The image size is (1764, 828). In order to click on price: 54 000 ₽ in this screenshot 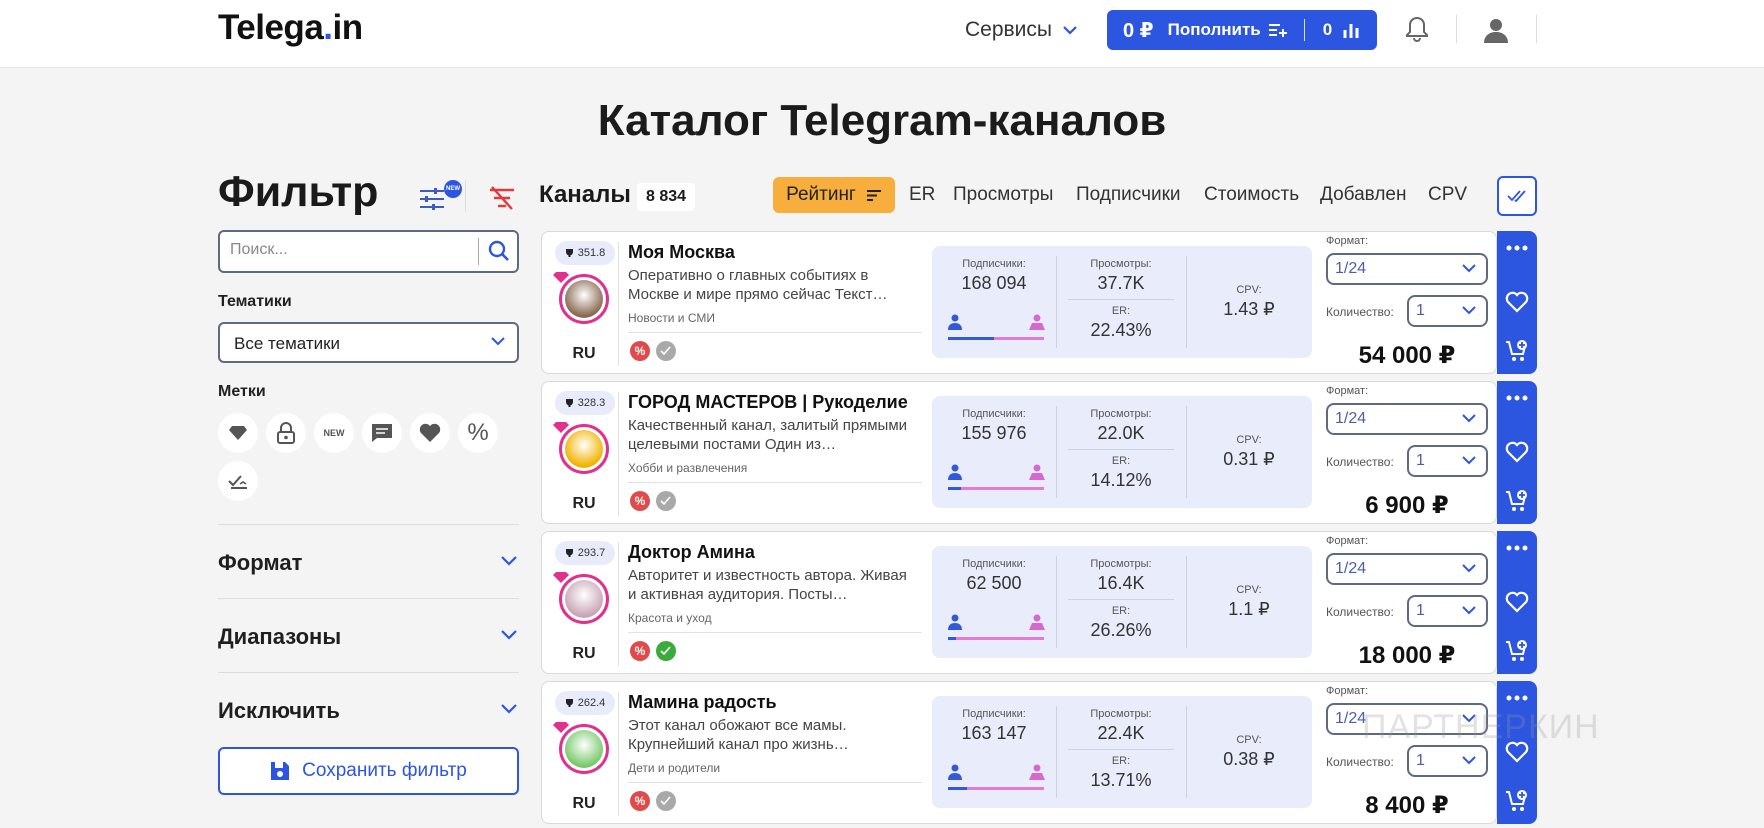, I will do `click(1407, 355)`.